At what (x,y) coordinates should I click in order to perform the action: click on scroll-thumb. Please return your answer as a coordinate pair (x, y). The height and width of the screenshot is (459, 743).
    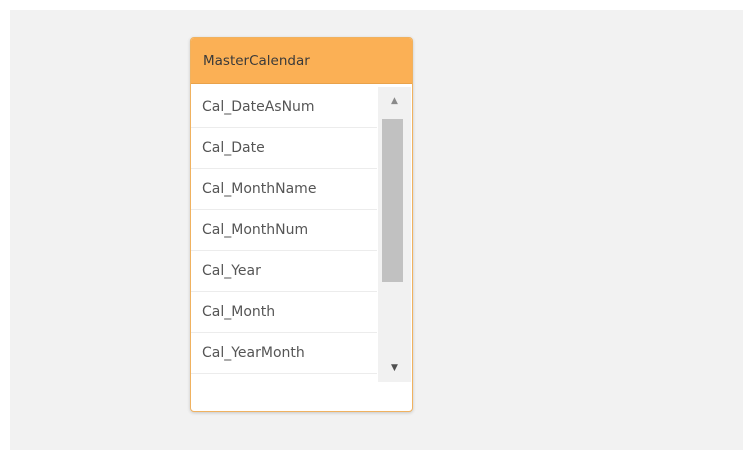
    Looking at the image, I should click on (392, 200).